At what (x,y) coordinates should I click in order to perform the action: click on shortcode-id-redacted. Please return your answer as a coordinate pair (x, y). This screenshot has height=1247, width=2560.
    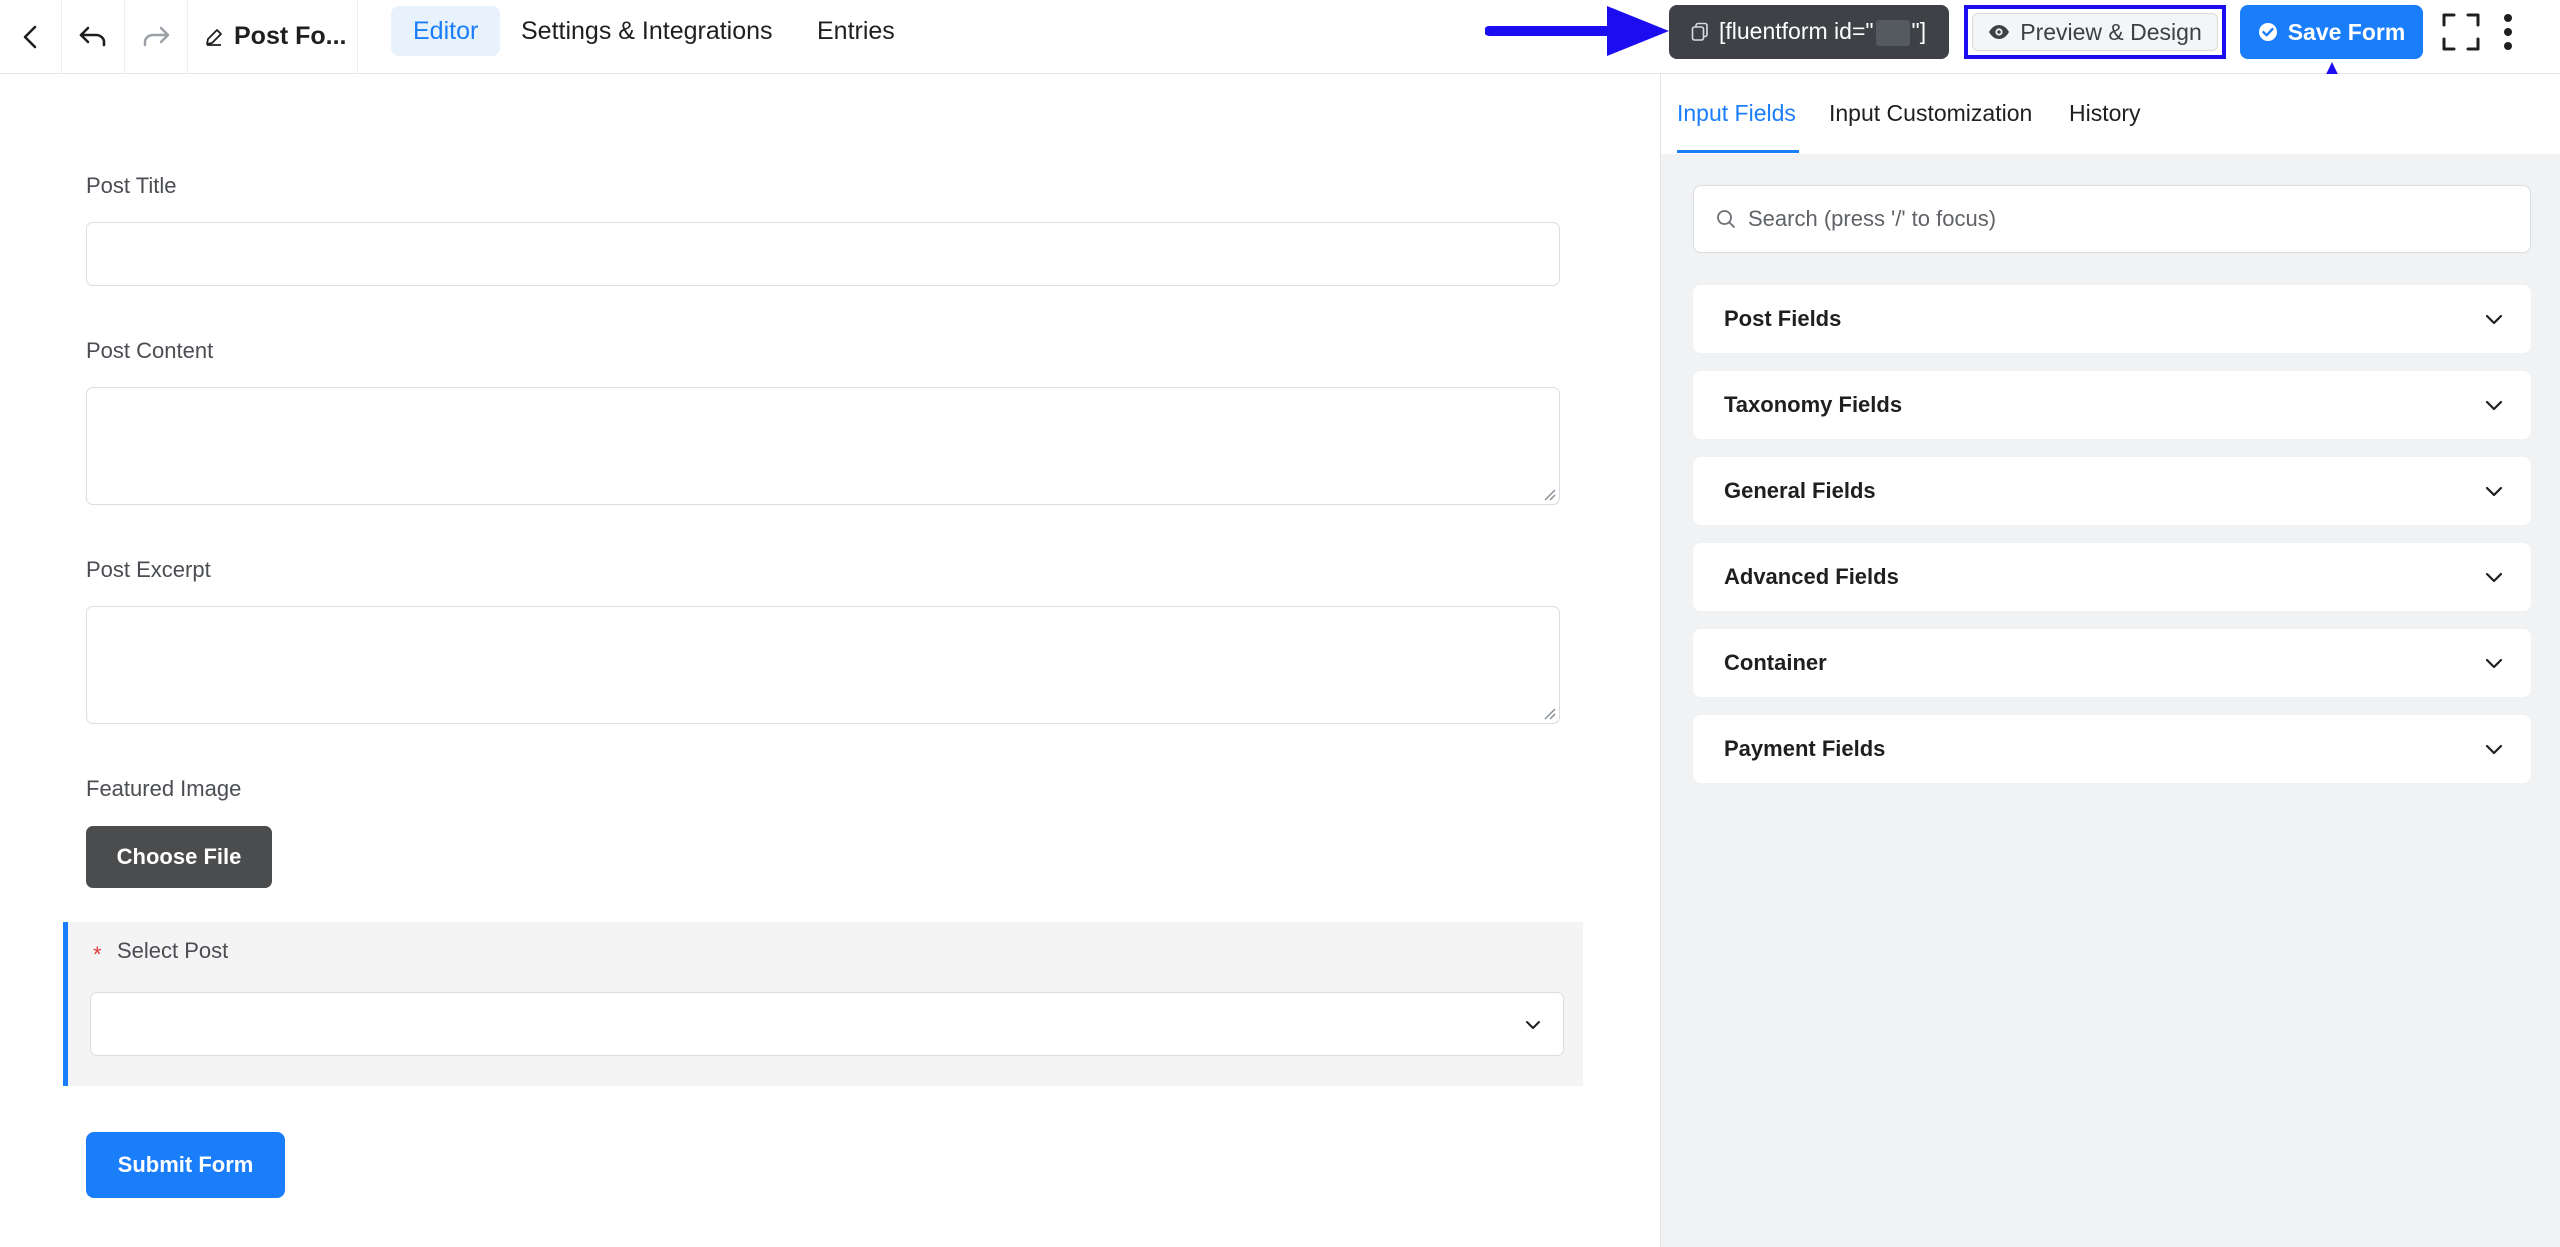
    Looking at the image, I should click on (1892, 32).